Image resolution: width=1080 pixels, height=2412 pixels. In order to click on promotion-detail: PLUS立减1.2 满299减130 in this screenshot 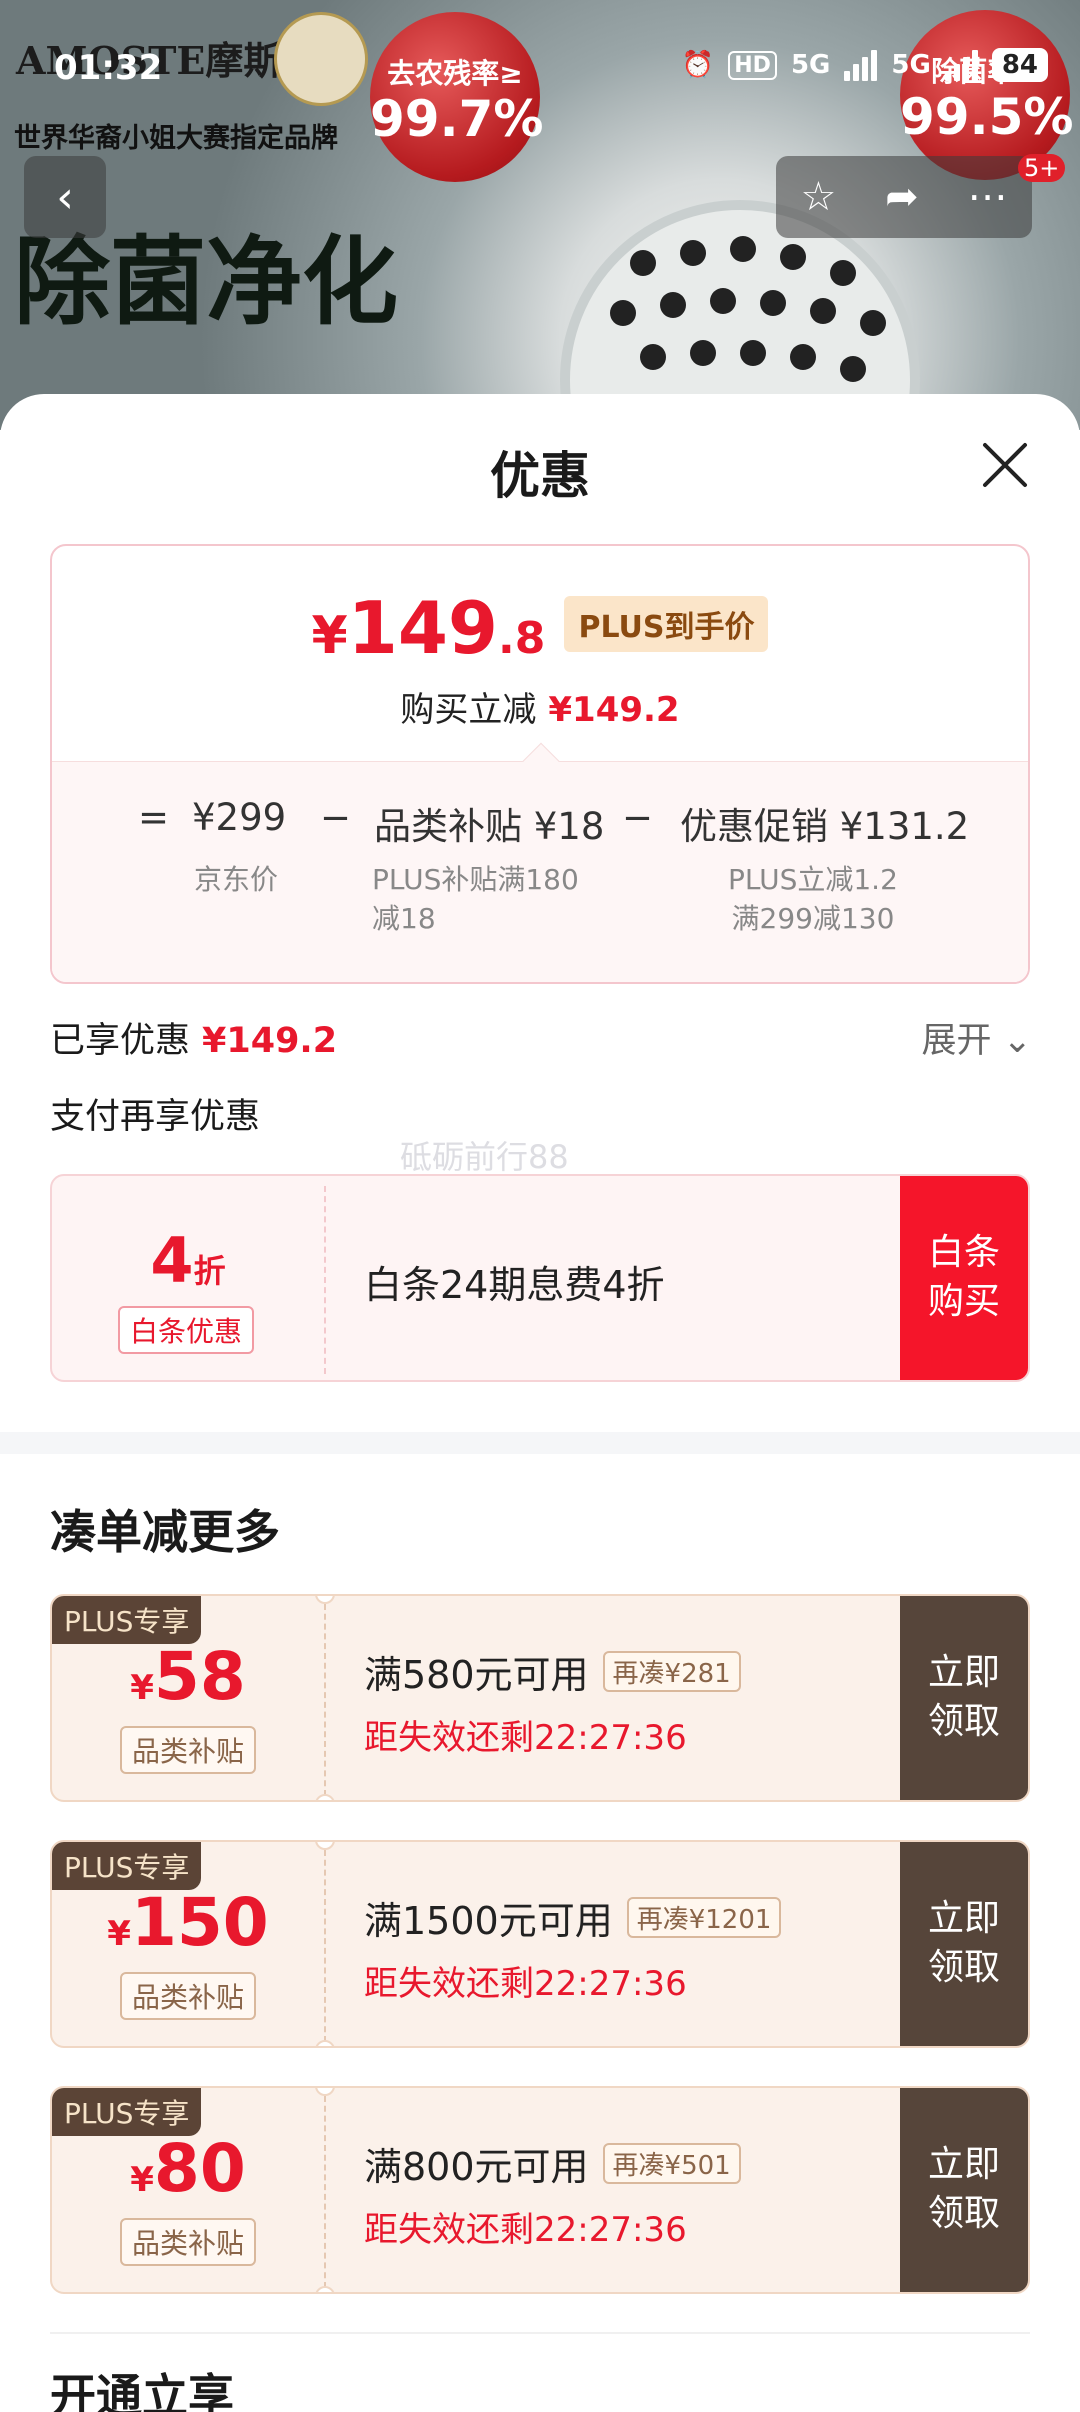, I will do `click(813, 899)`.